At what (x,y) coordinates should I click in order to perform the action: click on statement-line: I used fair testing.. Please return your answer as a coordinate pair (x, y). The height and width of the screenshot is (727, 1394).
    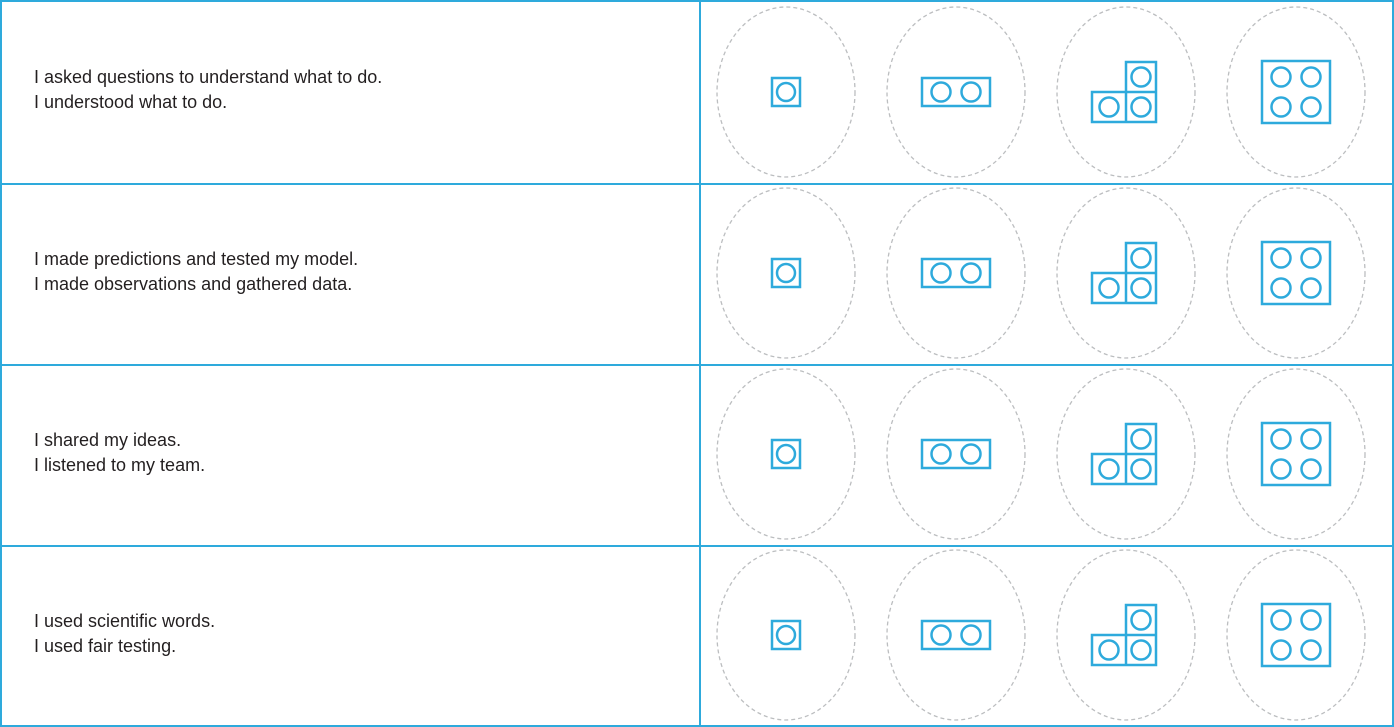
    Looking at the image, I should click on (105, 646).